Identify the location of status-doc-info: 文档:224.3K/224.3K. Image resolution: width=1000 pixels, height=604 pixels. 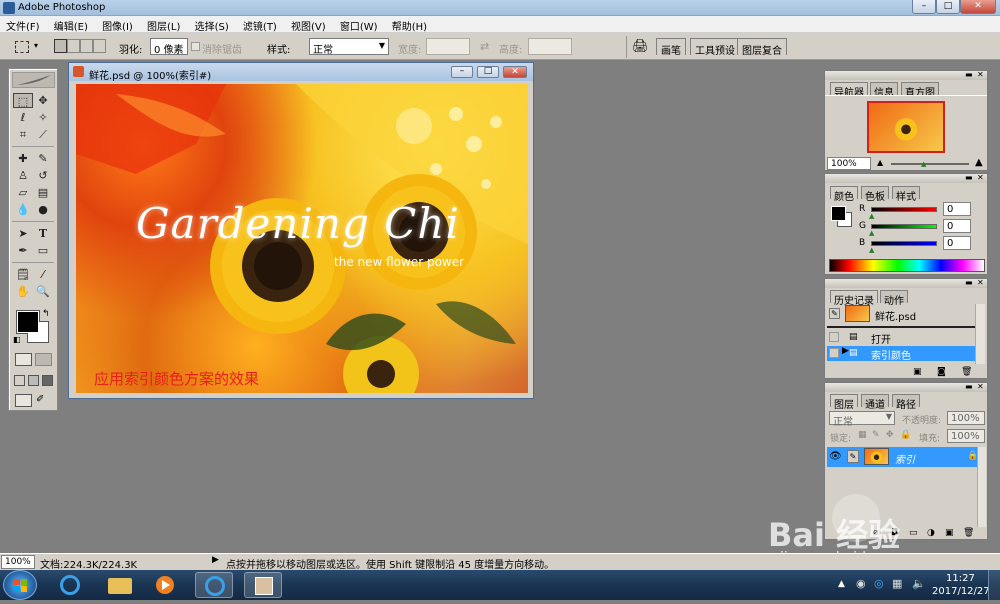
(88, 563).